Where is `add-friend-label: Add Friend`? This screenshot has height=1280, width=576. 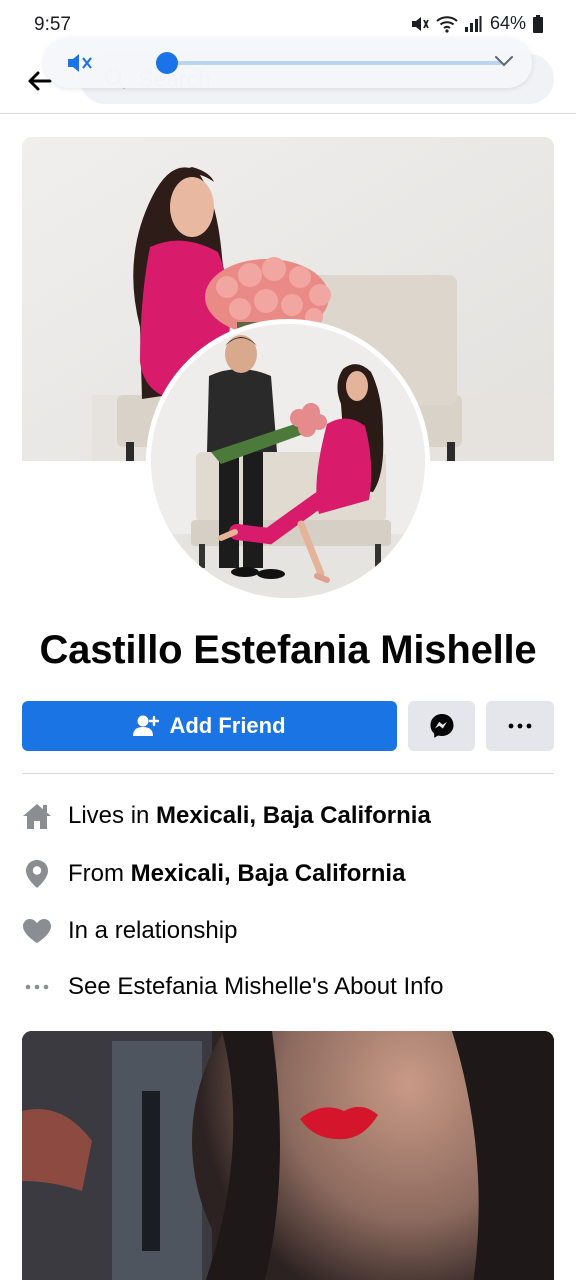
add-friend-label: Add Friend is located at coordinates (227, 725).